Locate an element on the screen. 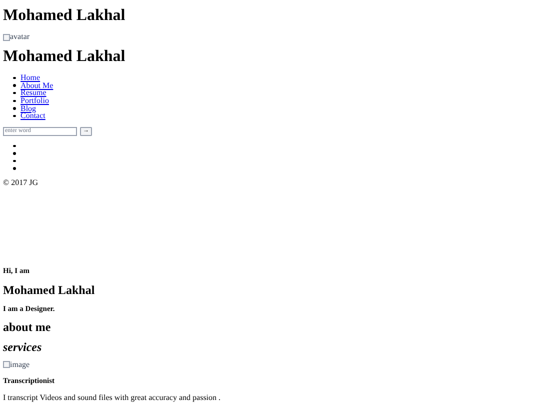 The height and width of the screenshot is (405, 540). copyright-text: © 2017 JG is located at coordinates (21, 182).